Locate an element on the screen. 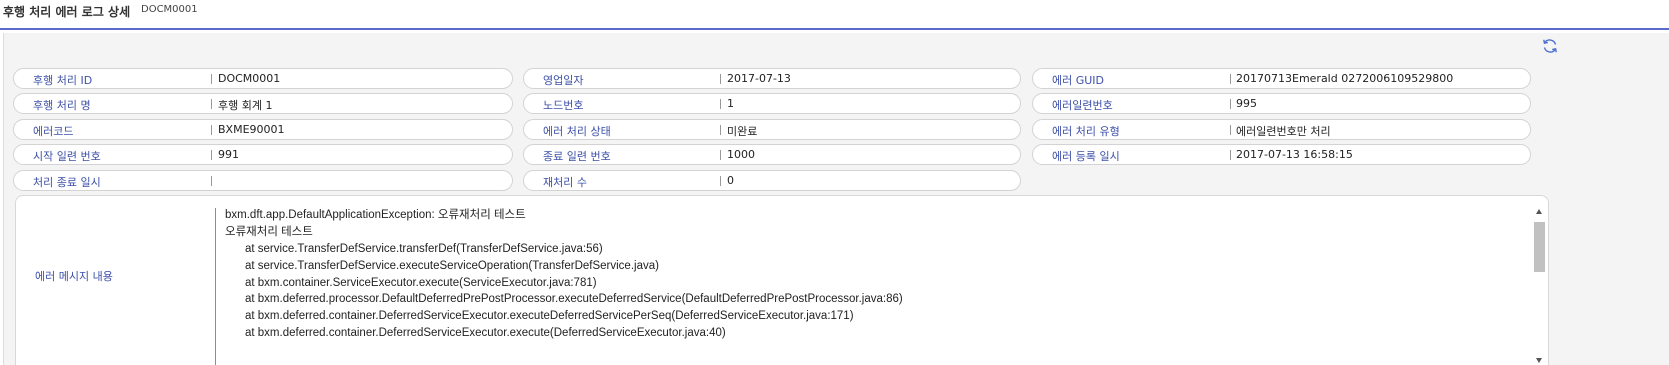 This screenshot has height=365, width=1669. field-value: 20170713Emerald 0272006109529800 is located at coordinates (1345, 78).